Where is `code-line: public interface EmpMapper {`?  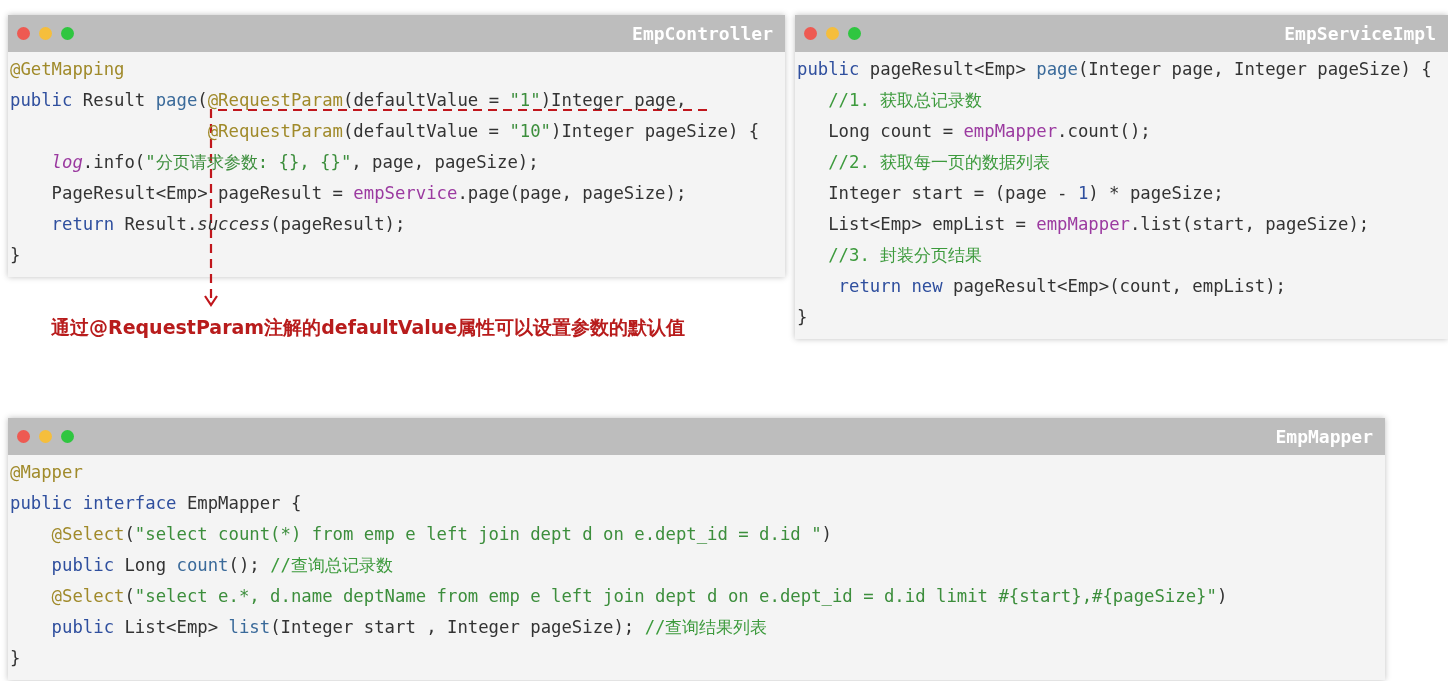 code-line: public interface EmpMapper { is located at coordinates (156, 503).